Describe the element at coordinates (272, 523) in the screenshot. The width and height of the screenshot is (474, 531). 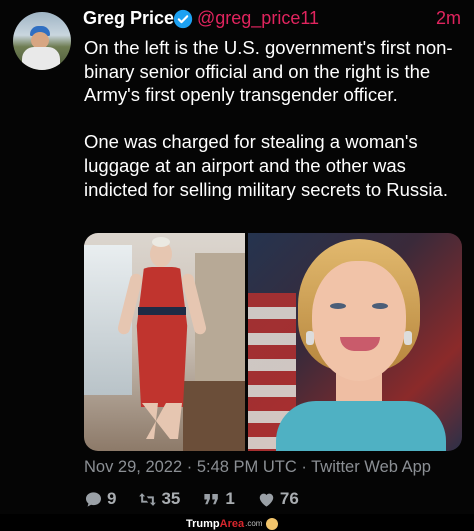
I see `watermark-logo-icon` at that location.